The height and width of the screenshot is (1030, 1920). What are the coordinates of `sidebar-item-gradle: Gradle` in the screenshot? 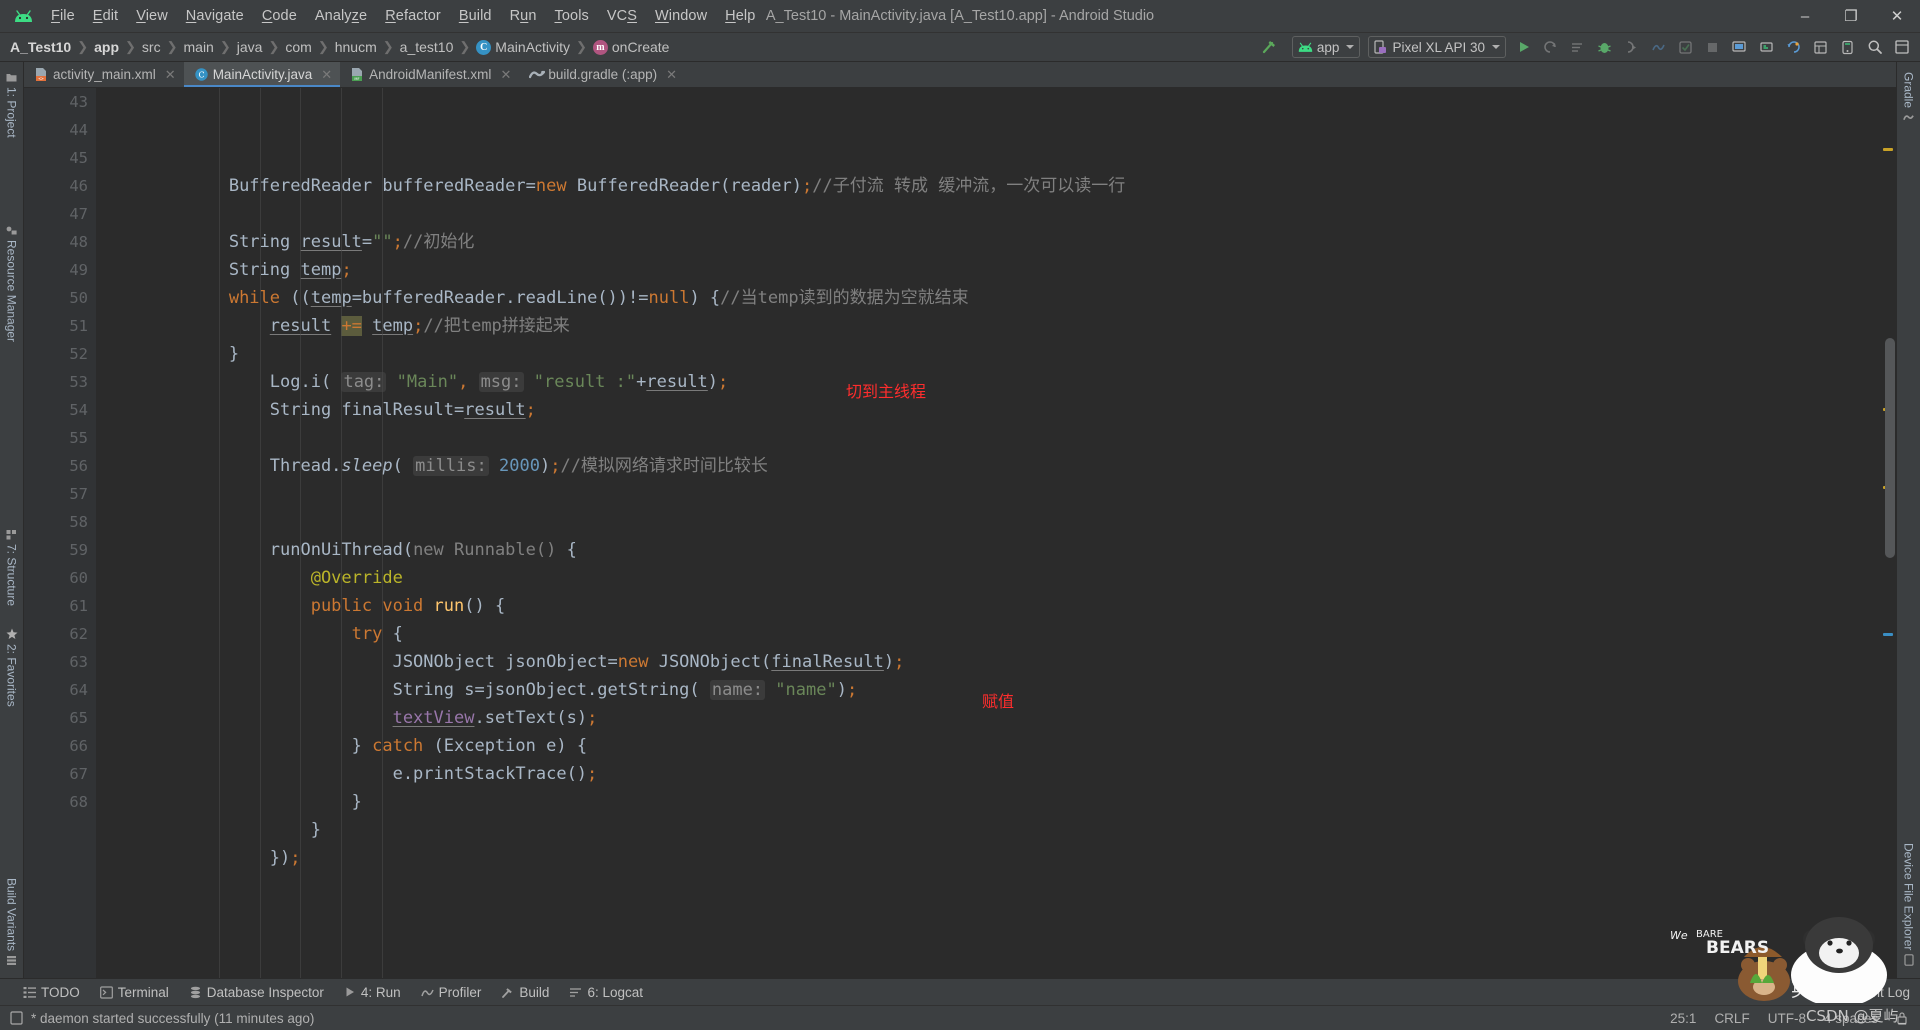 It's located at (1909, 97).